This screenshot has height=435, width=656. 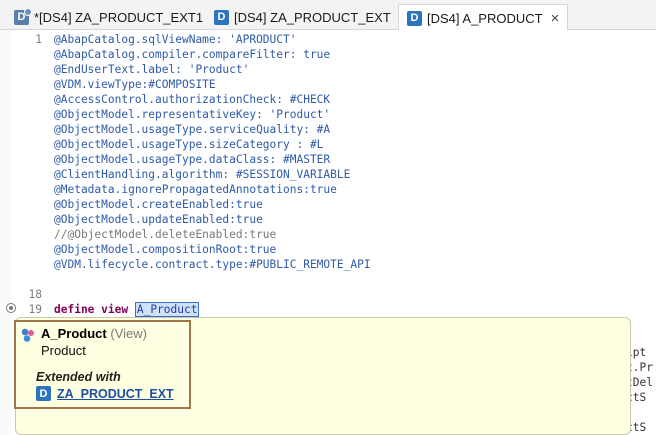 I want to click on code-line: @ObjectModel.compositionRoot:true, so click(x=328, y=249).